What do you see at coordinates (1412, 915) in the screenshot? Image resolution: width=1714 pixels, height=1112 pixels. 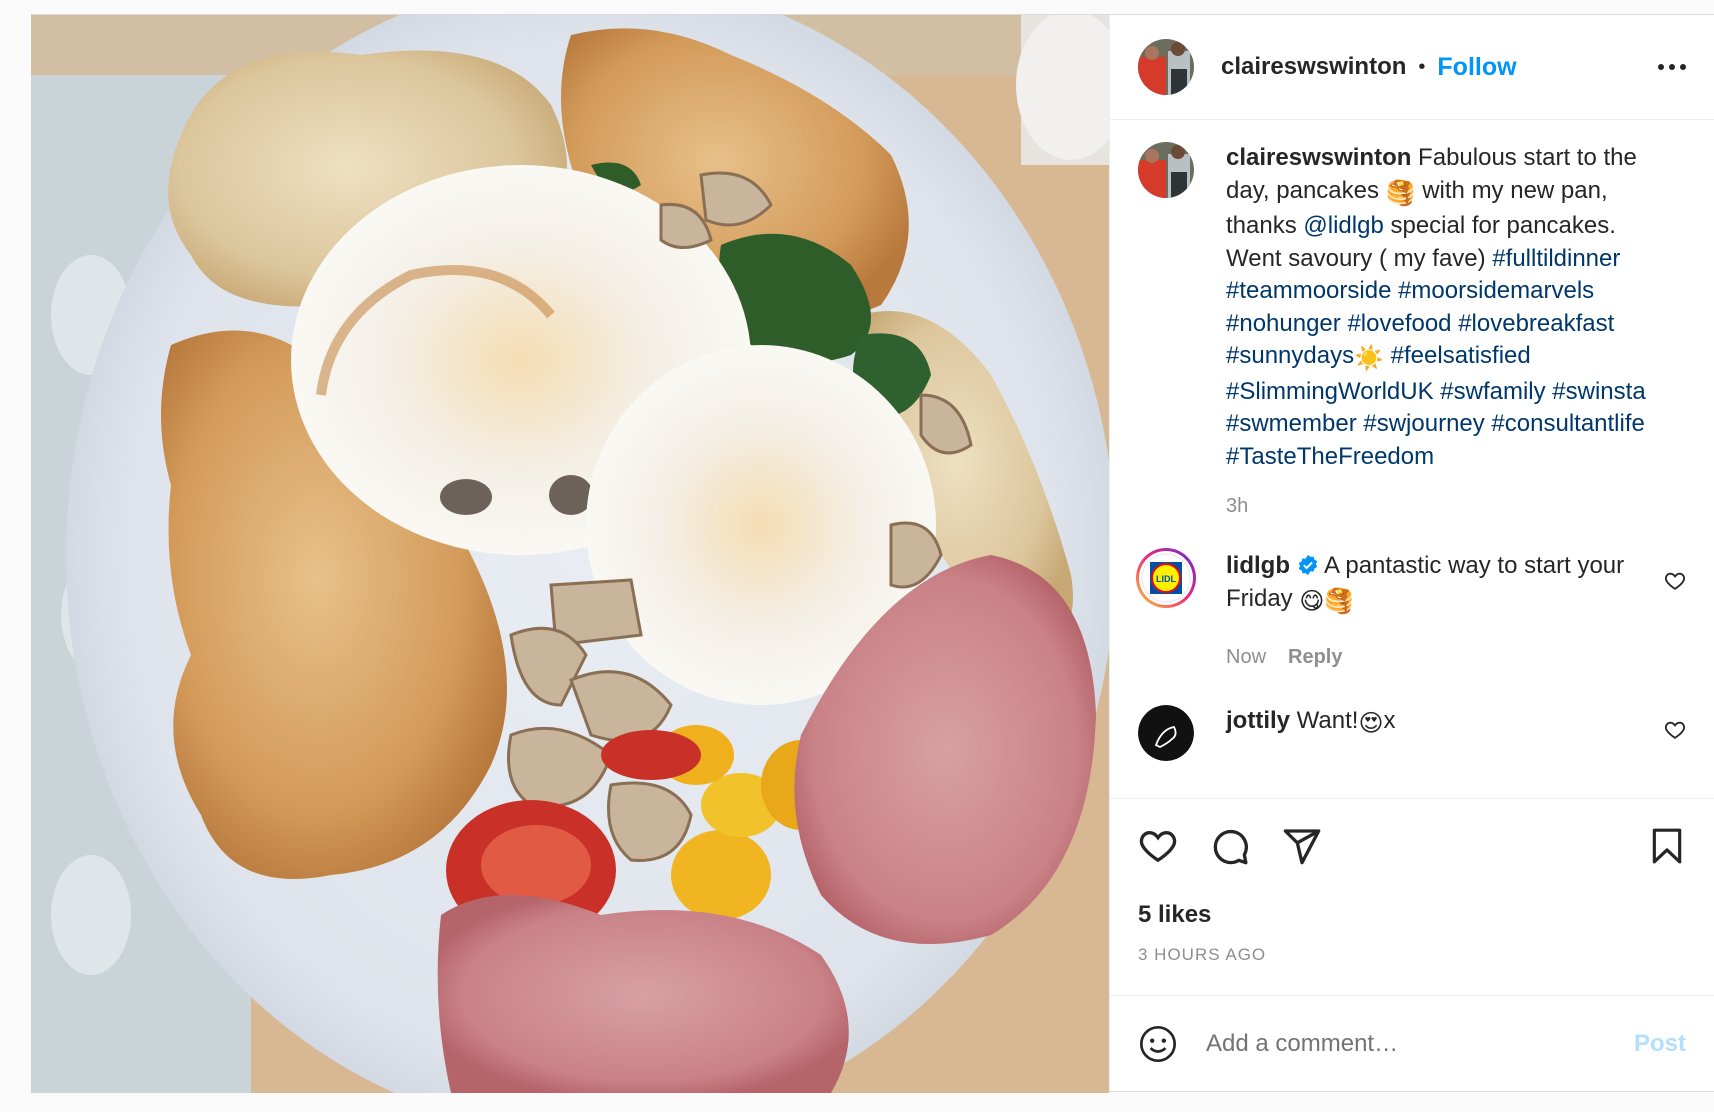 I see `likes-count: 5 likes` at bounding box center [1412, 915].